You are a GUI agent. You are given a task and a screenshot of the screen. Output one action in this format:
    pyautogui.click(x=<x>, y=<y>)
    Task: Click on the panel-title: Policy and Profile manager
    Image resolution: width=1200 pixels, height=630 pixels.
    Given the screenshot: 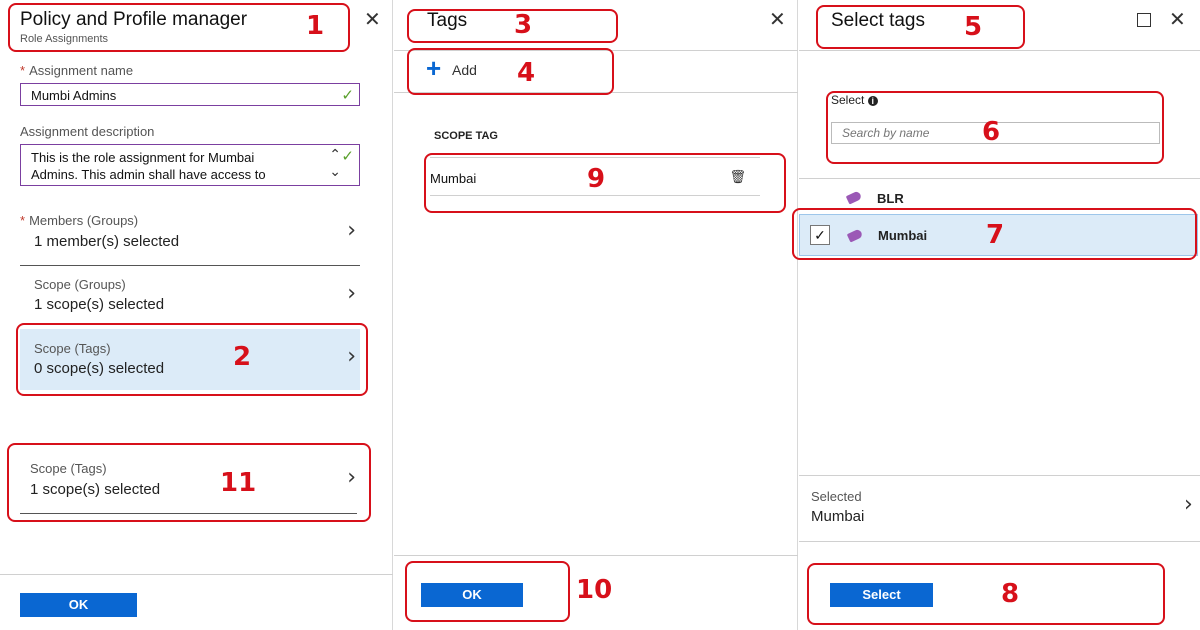 What is the action you would take?
    pyautogui.click(x=134, y=19)
    